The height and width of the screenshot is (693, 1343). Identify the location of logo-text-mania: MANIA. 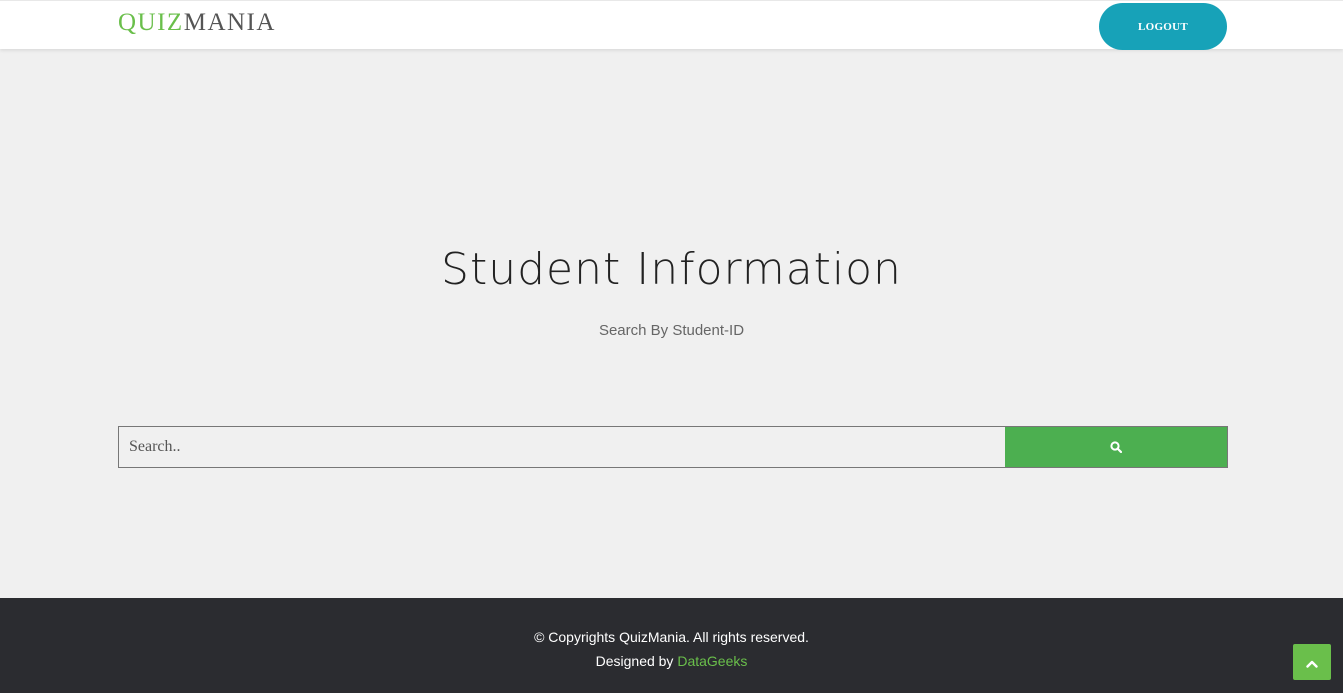
(229, 22).